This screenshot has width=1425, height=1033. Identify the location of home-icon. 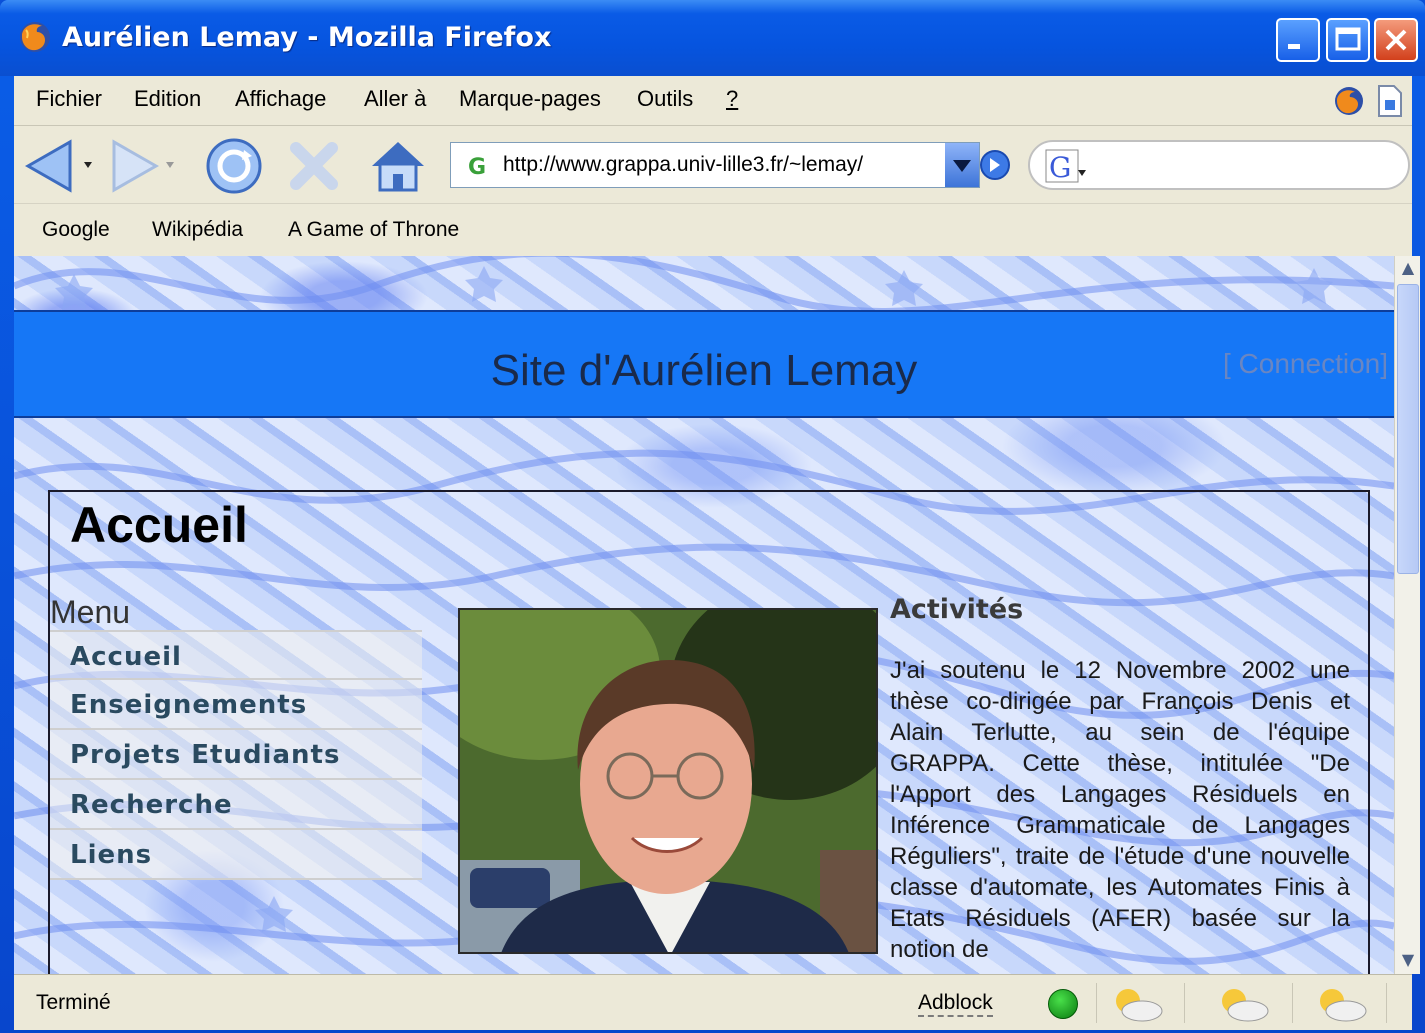
(398, 166).